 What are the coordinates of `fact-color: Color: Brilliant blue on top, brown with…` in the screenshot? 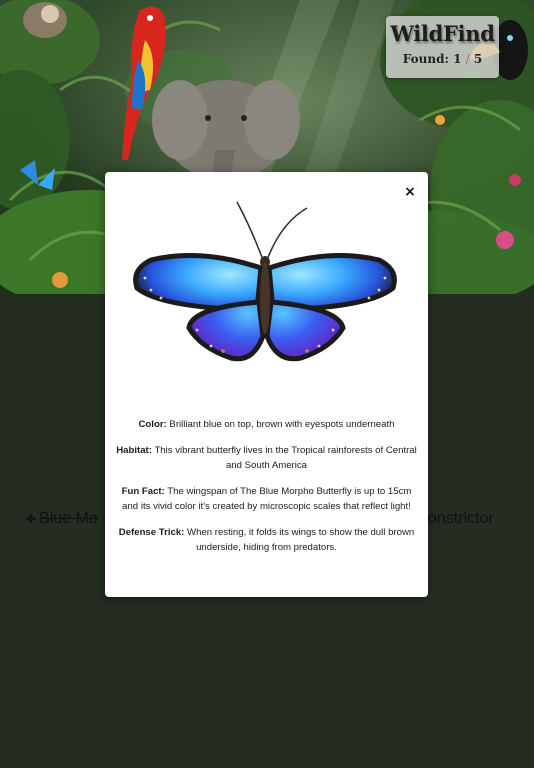 It's located at (266, 425).